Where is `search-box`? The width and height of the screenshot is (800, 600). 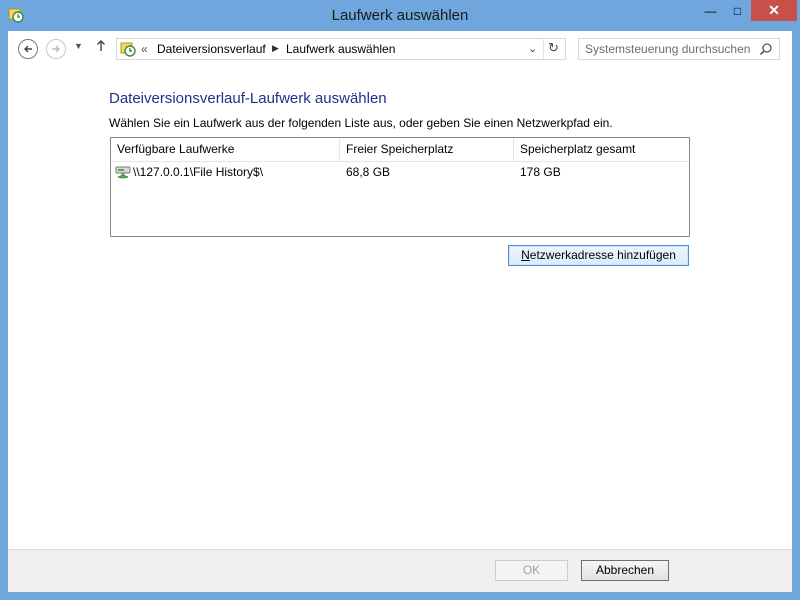
search-box is located at coordinates (679, 49).